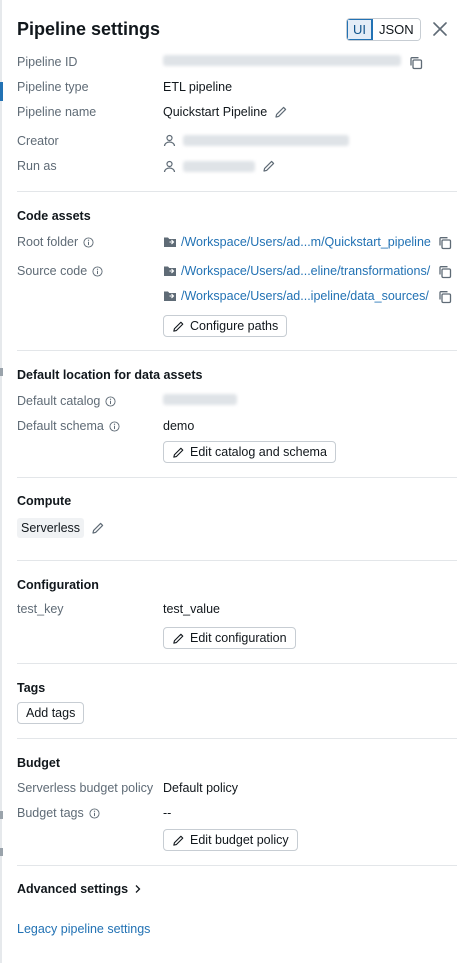 The image size is (469, 963). What do you see at coordinates (396, 29) in the screenshot?
I see `tab-json: JSON` at bounding box center [396, 29].